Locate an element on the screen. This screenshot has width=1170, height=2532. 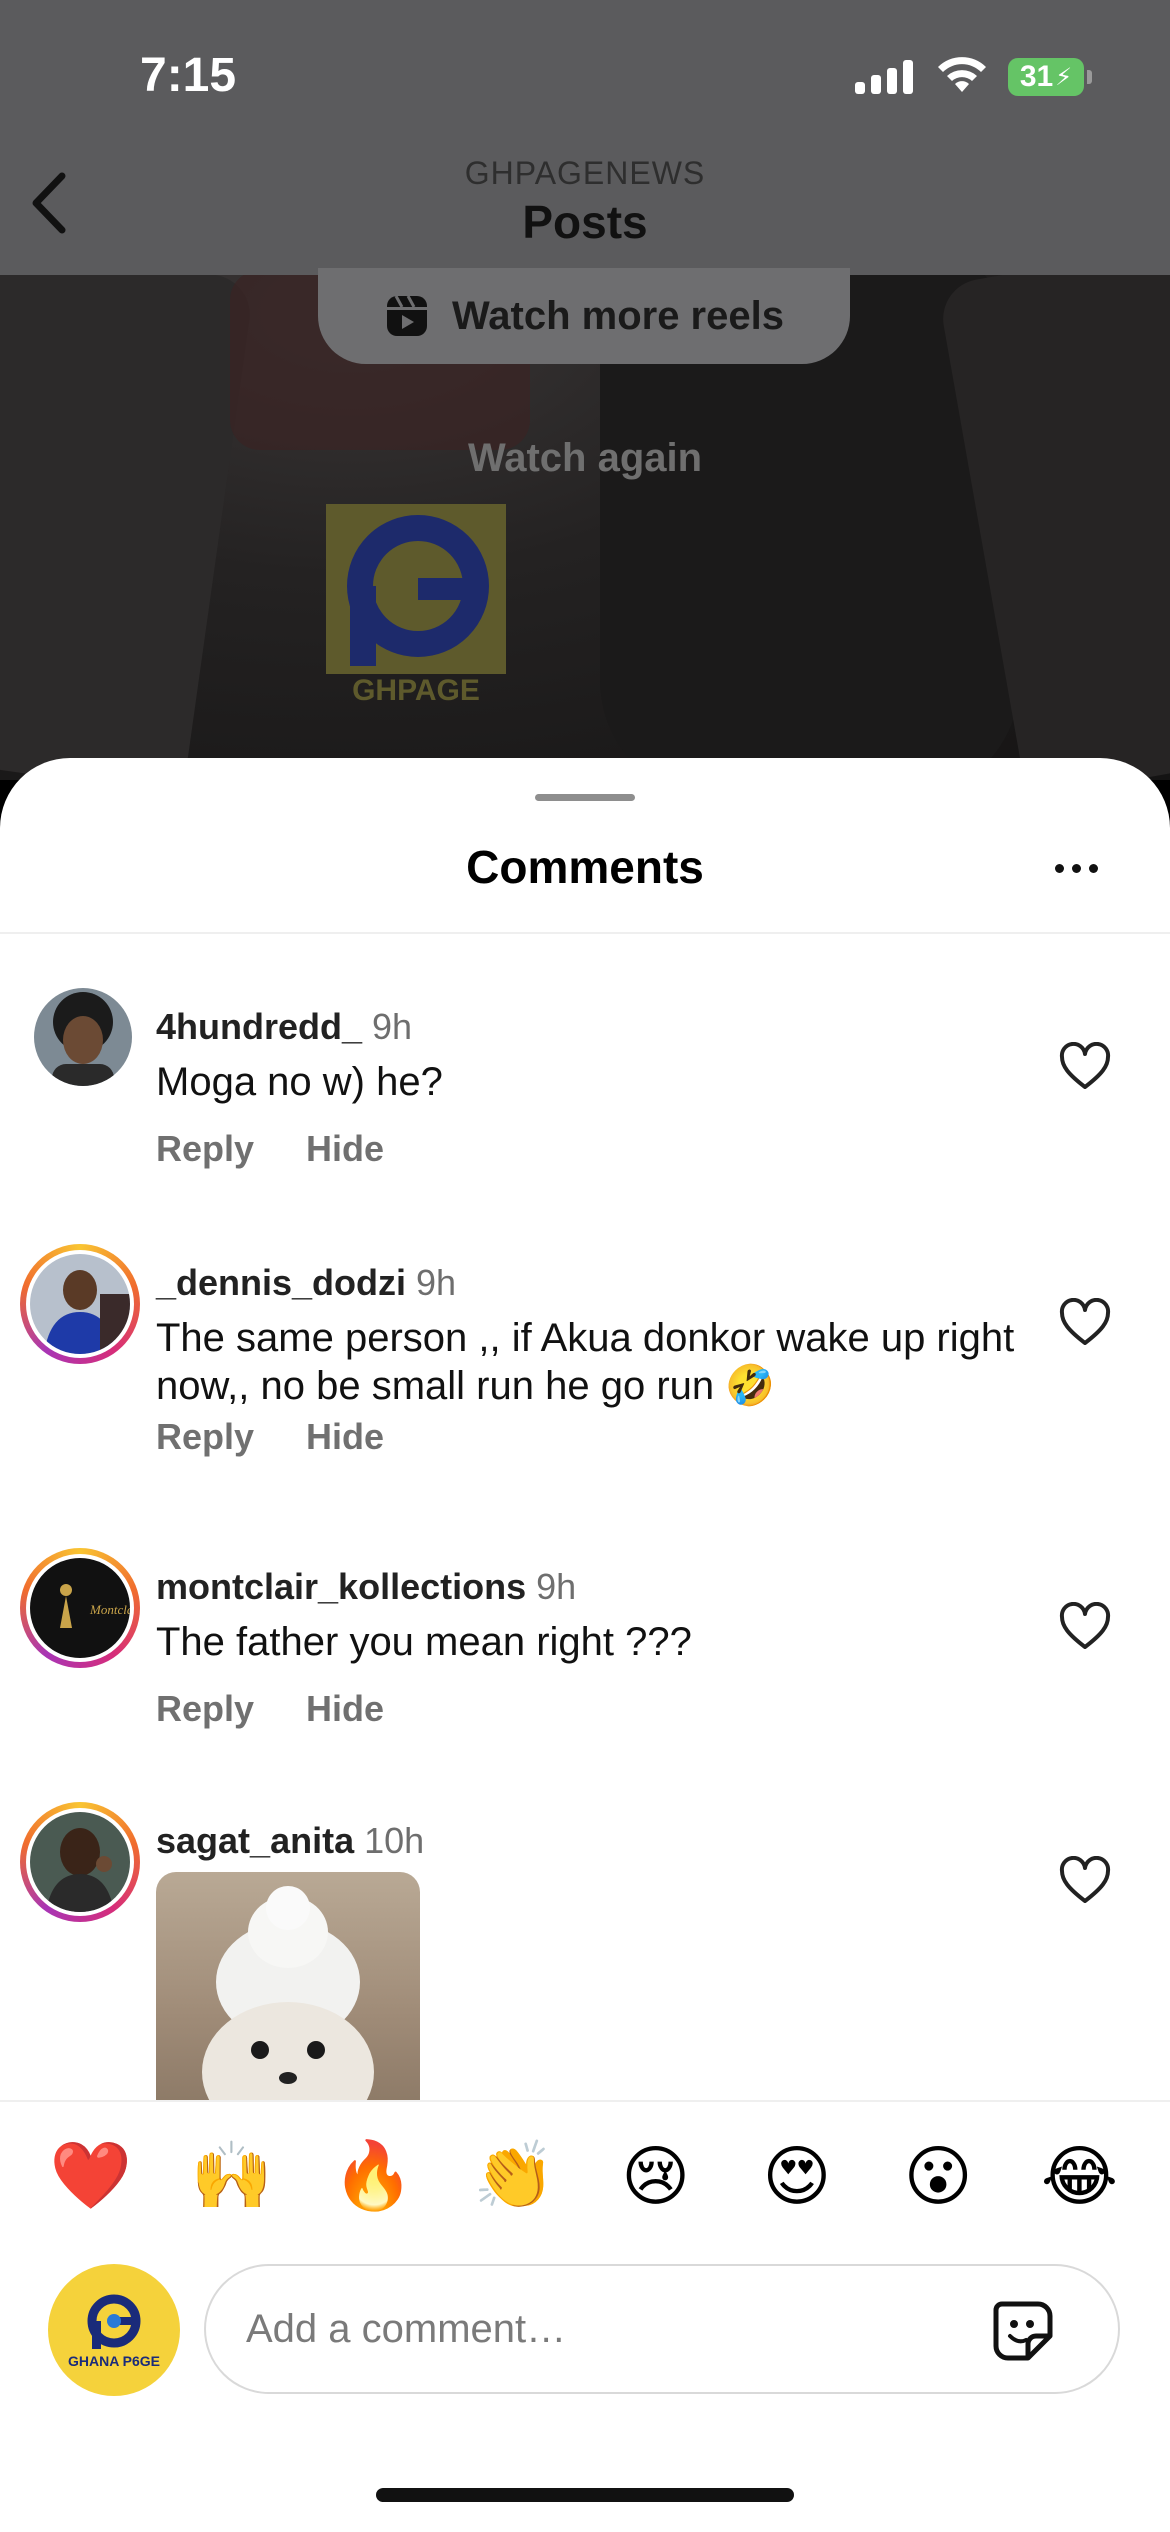
avatar: Montclair is located at coordinates (80, 1608).